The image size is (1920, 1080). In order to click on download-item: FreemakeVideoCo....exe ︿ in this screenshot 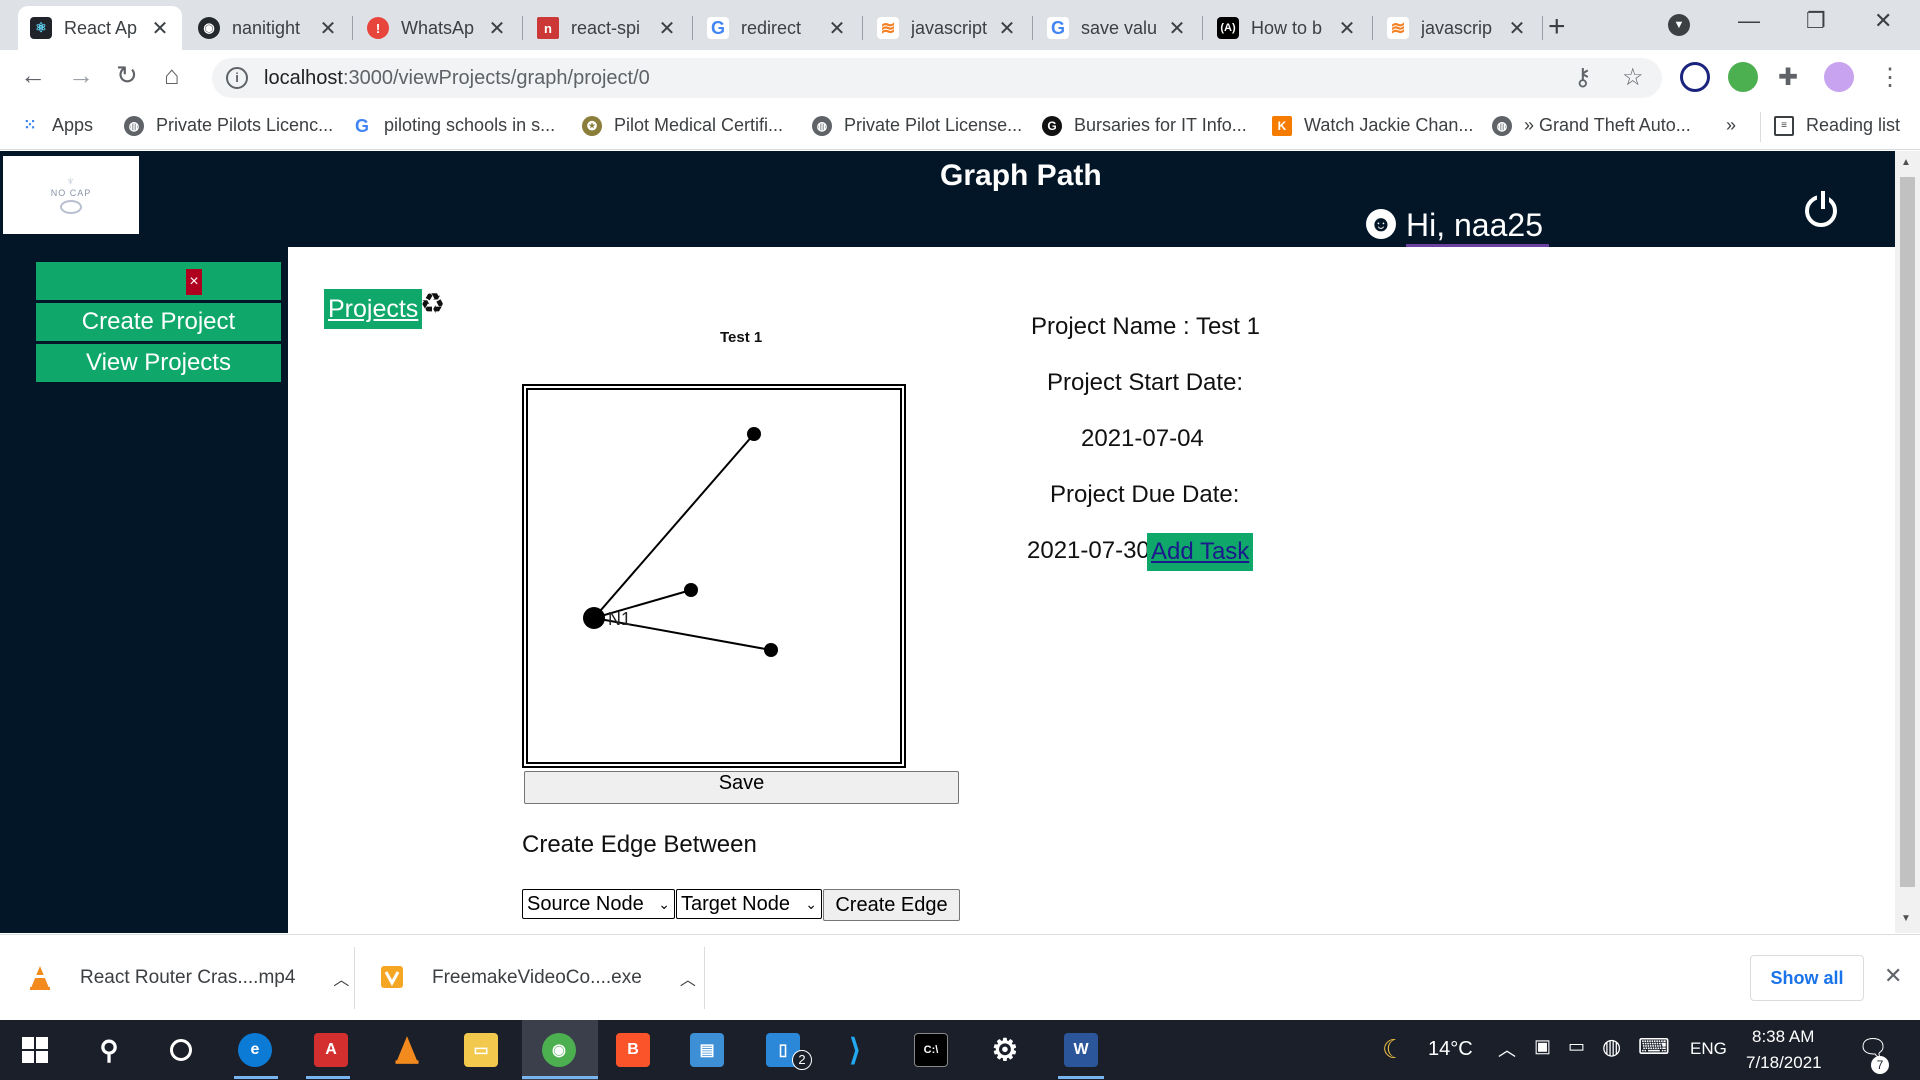, I will do `click(538, 978)`.